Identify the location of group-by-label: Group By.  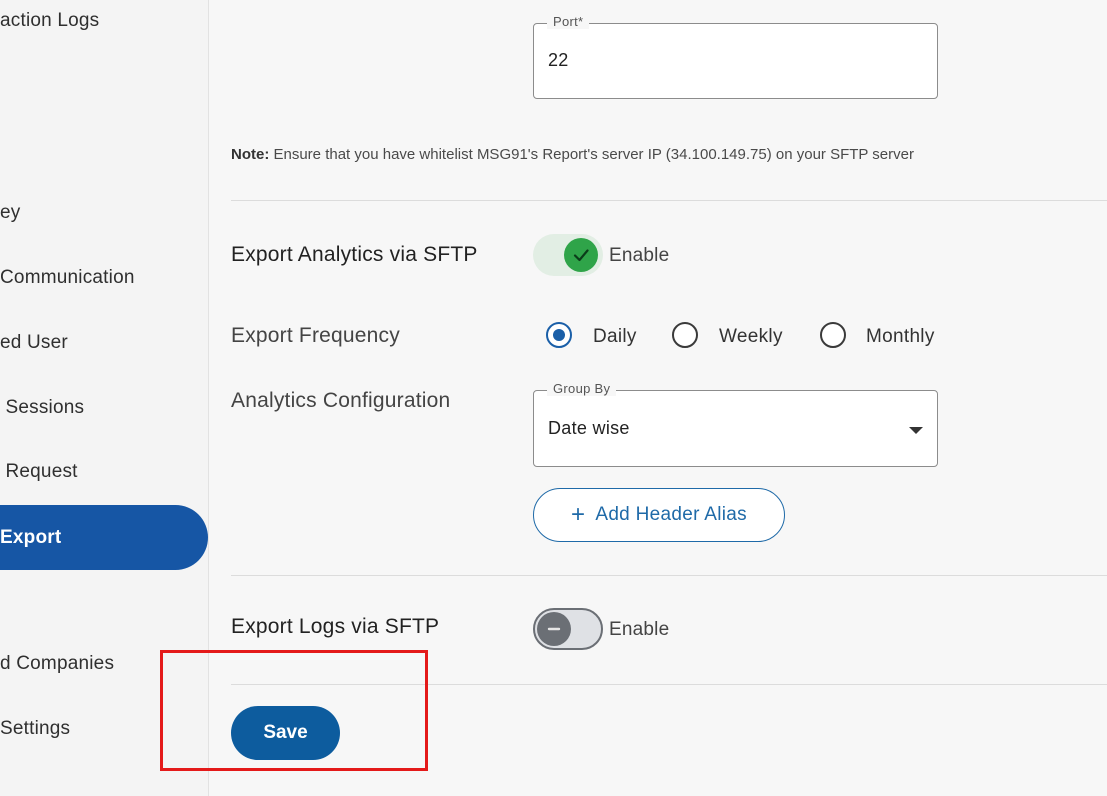
(582, 388).